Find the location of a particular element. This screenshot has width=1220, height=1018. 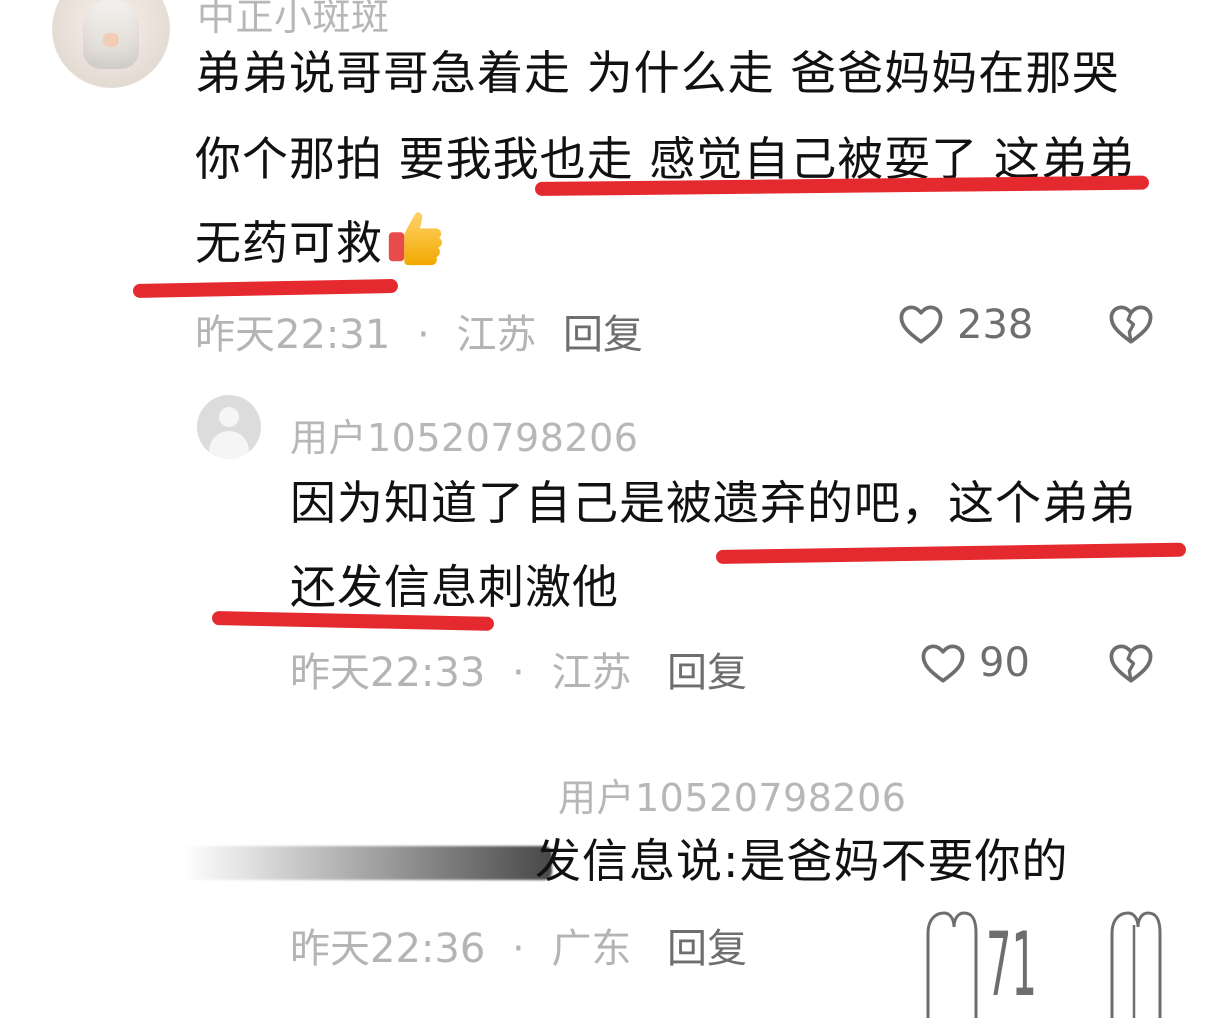

comment-time: 昨天22:31 is located at coordinates (293, 335).